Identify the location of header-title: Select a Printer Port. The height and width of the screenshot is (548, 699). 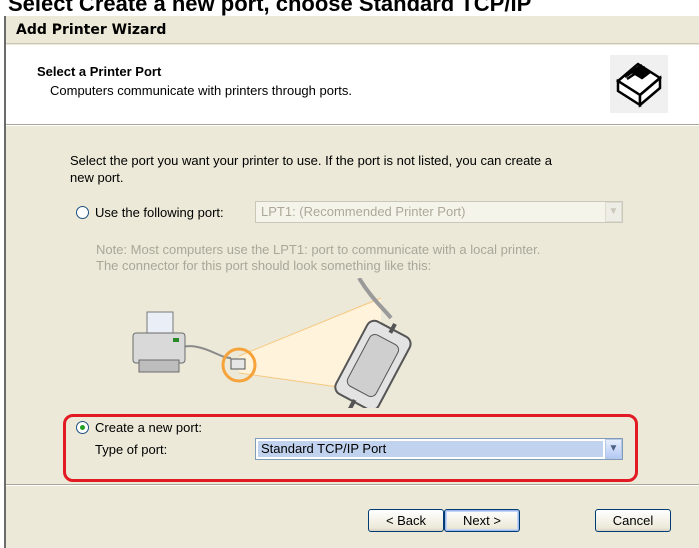
(99, 71).